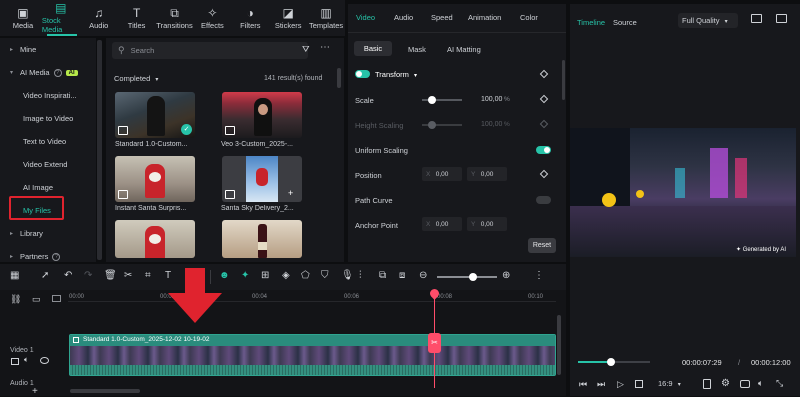 The image size is (800, 397). I want to click on tab-media: ▣ Media, so click(23, 18).